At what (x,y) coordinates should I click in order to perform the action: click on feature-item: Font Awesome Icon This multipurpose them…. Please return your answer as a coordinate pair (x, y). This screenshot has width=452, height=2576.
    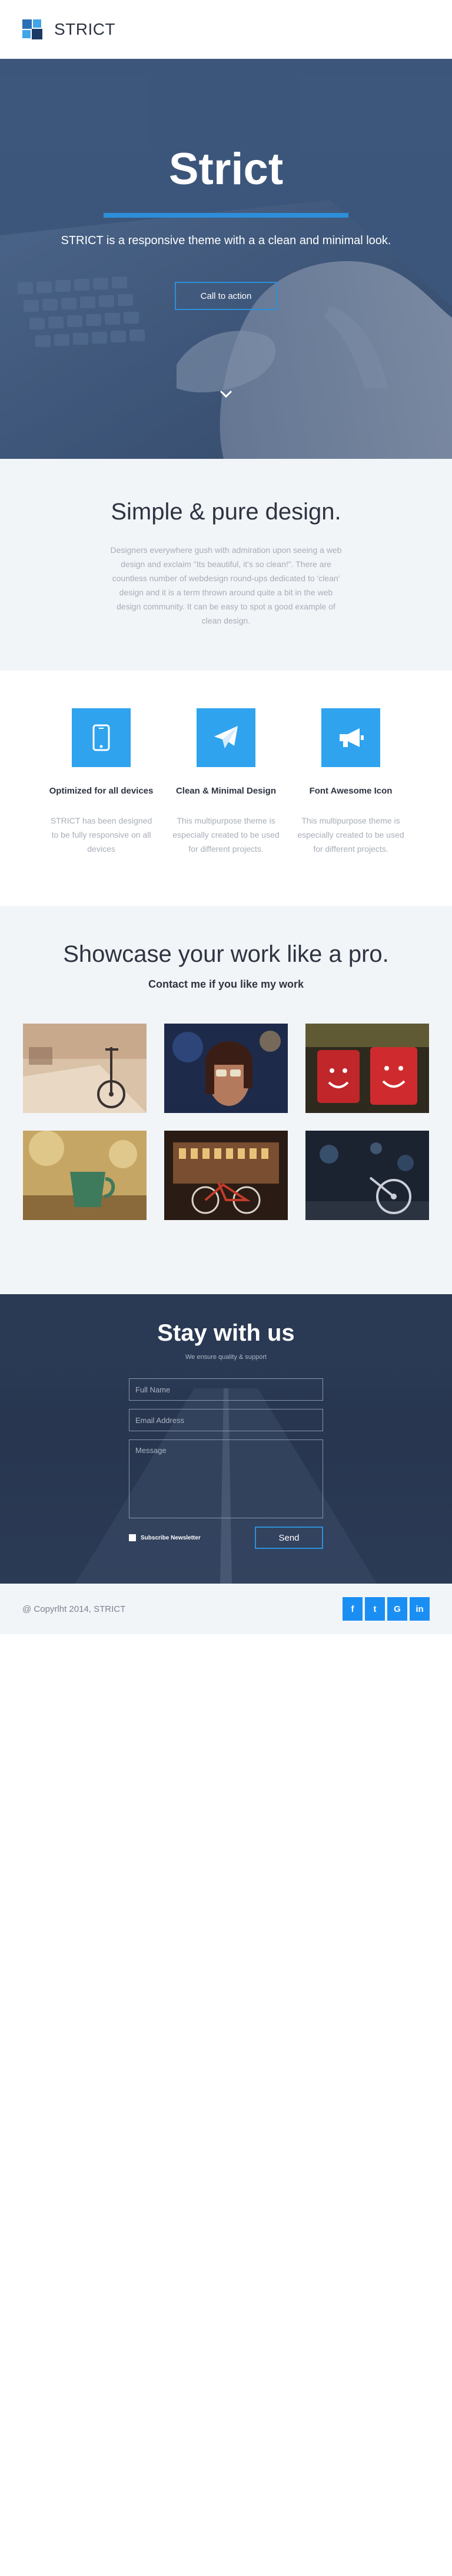
    Looking at the image, I should click on (350, 807).